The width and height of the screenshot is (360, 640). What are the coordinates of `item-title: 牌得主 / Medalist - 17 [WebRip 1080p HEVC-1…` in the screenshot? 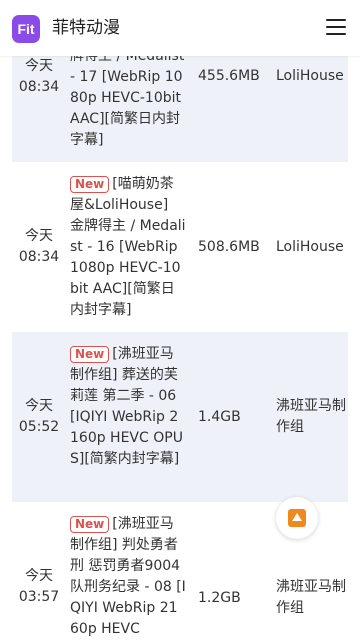 It's located at (128, 98).